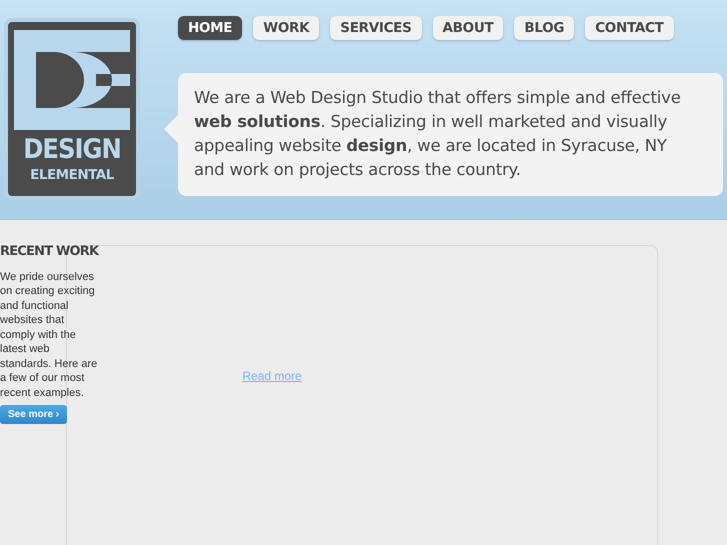 The height and width of the screenshot is (545, 727). I want to click on logo-mark-icon, so click(72, 80).